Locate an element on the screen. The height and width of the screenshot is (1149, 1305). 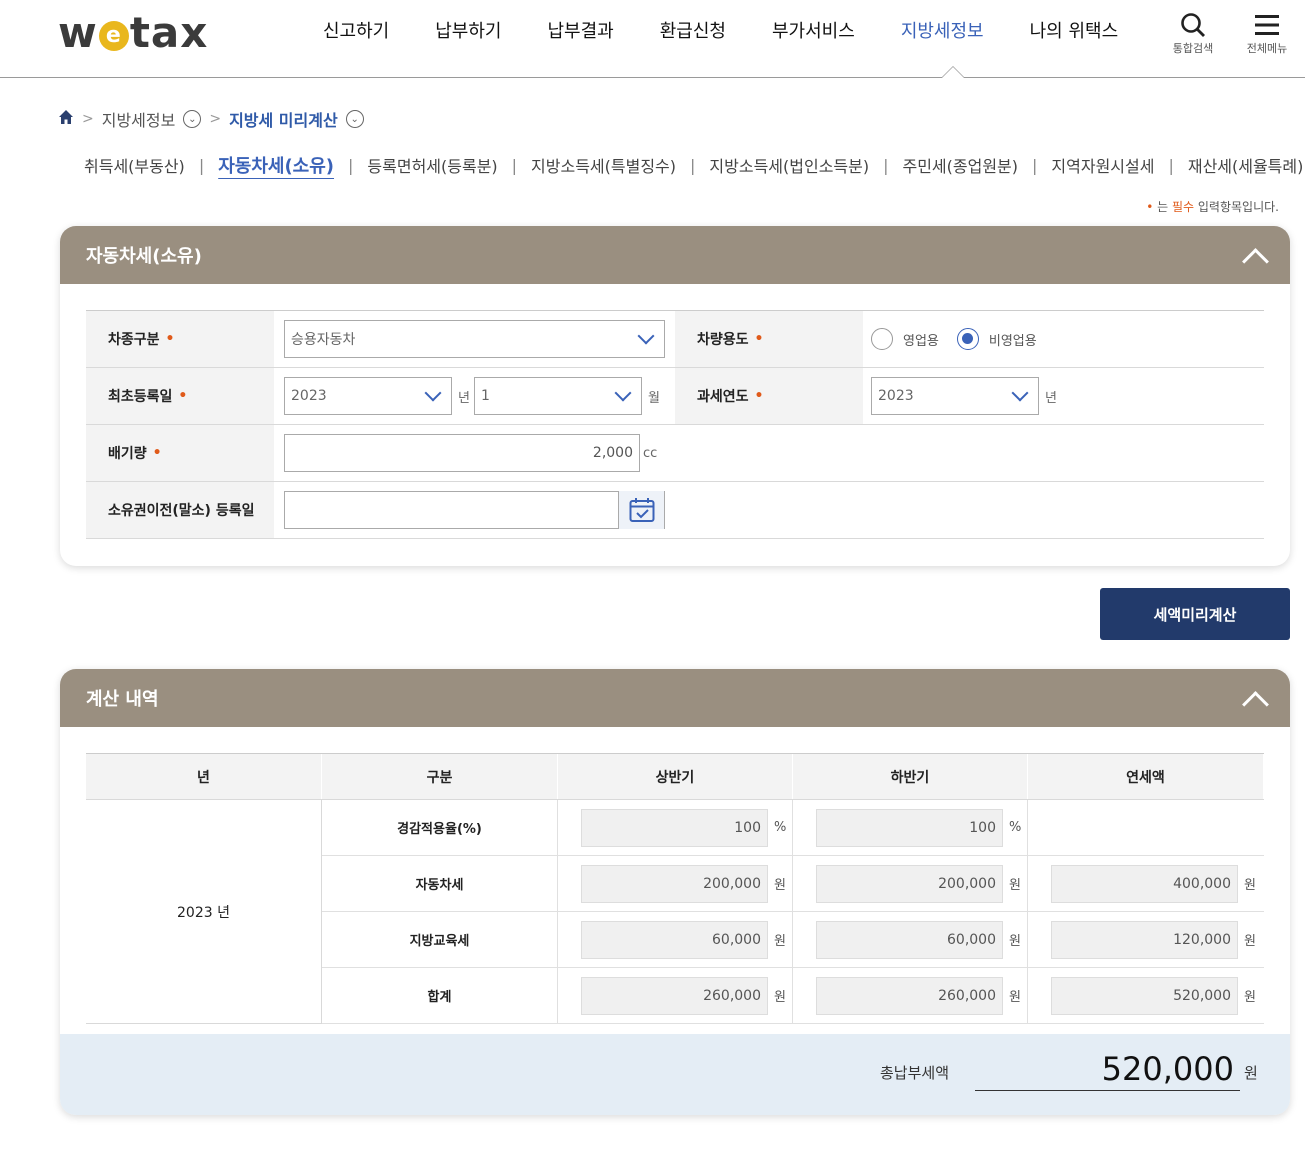
nav-item-refund: 환급신청 is located at coordinates (693, 32).